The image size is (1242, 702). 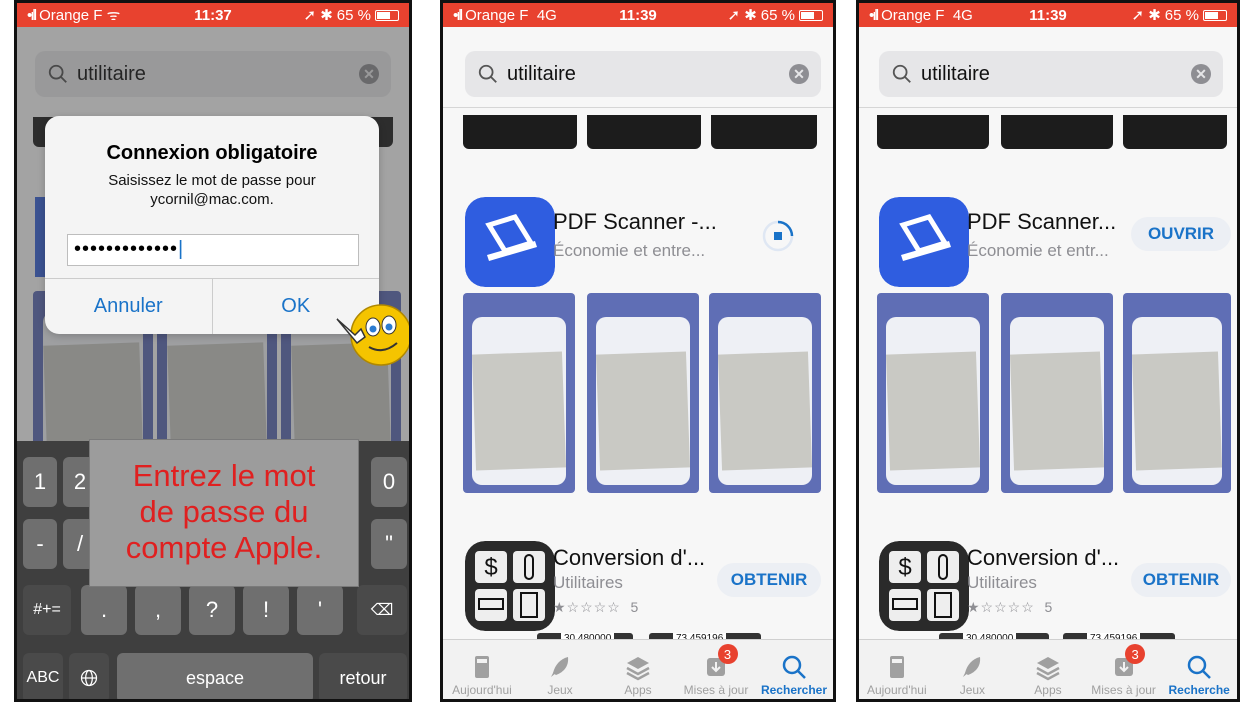 I want to click on cancel-button: Annuler, so click(x=129, y=306).